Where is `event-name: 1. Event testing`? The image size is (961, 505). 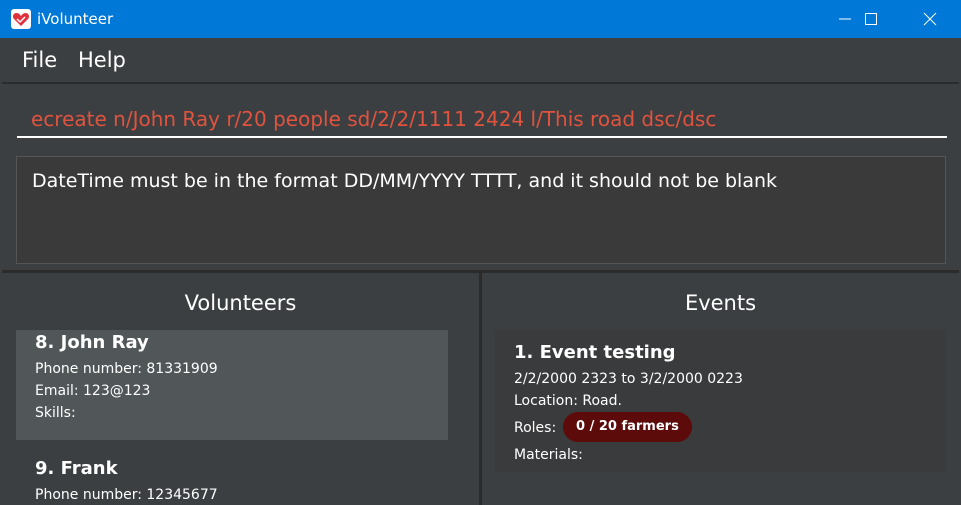 event-name: 1. Event testing is located at coordinates (595, 352).